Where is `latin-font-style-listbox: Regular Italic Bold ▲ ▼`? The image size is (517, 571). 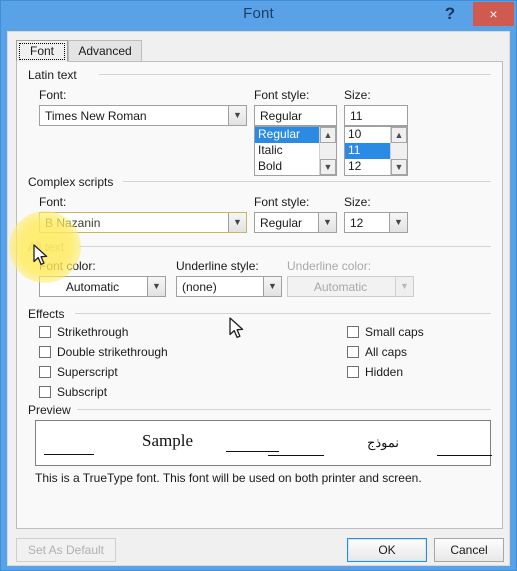 latin-font-style-listbox: Regular Italic Bold ▲ ▼ is located at coordinates (295, 151).